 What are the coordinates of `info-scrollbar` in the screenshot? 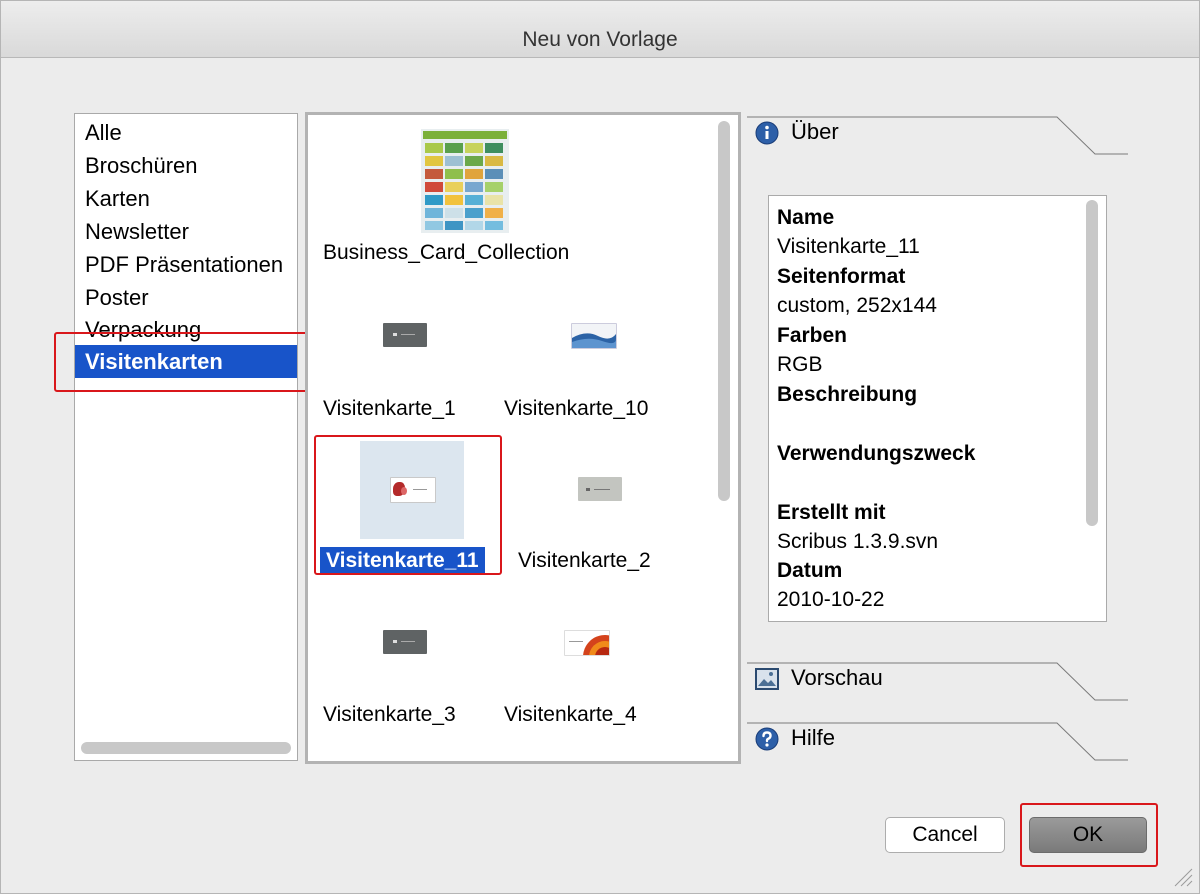 It's located at (1092, 363).